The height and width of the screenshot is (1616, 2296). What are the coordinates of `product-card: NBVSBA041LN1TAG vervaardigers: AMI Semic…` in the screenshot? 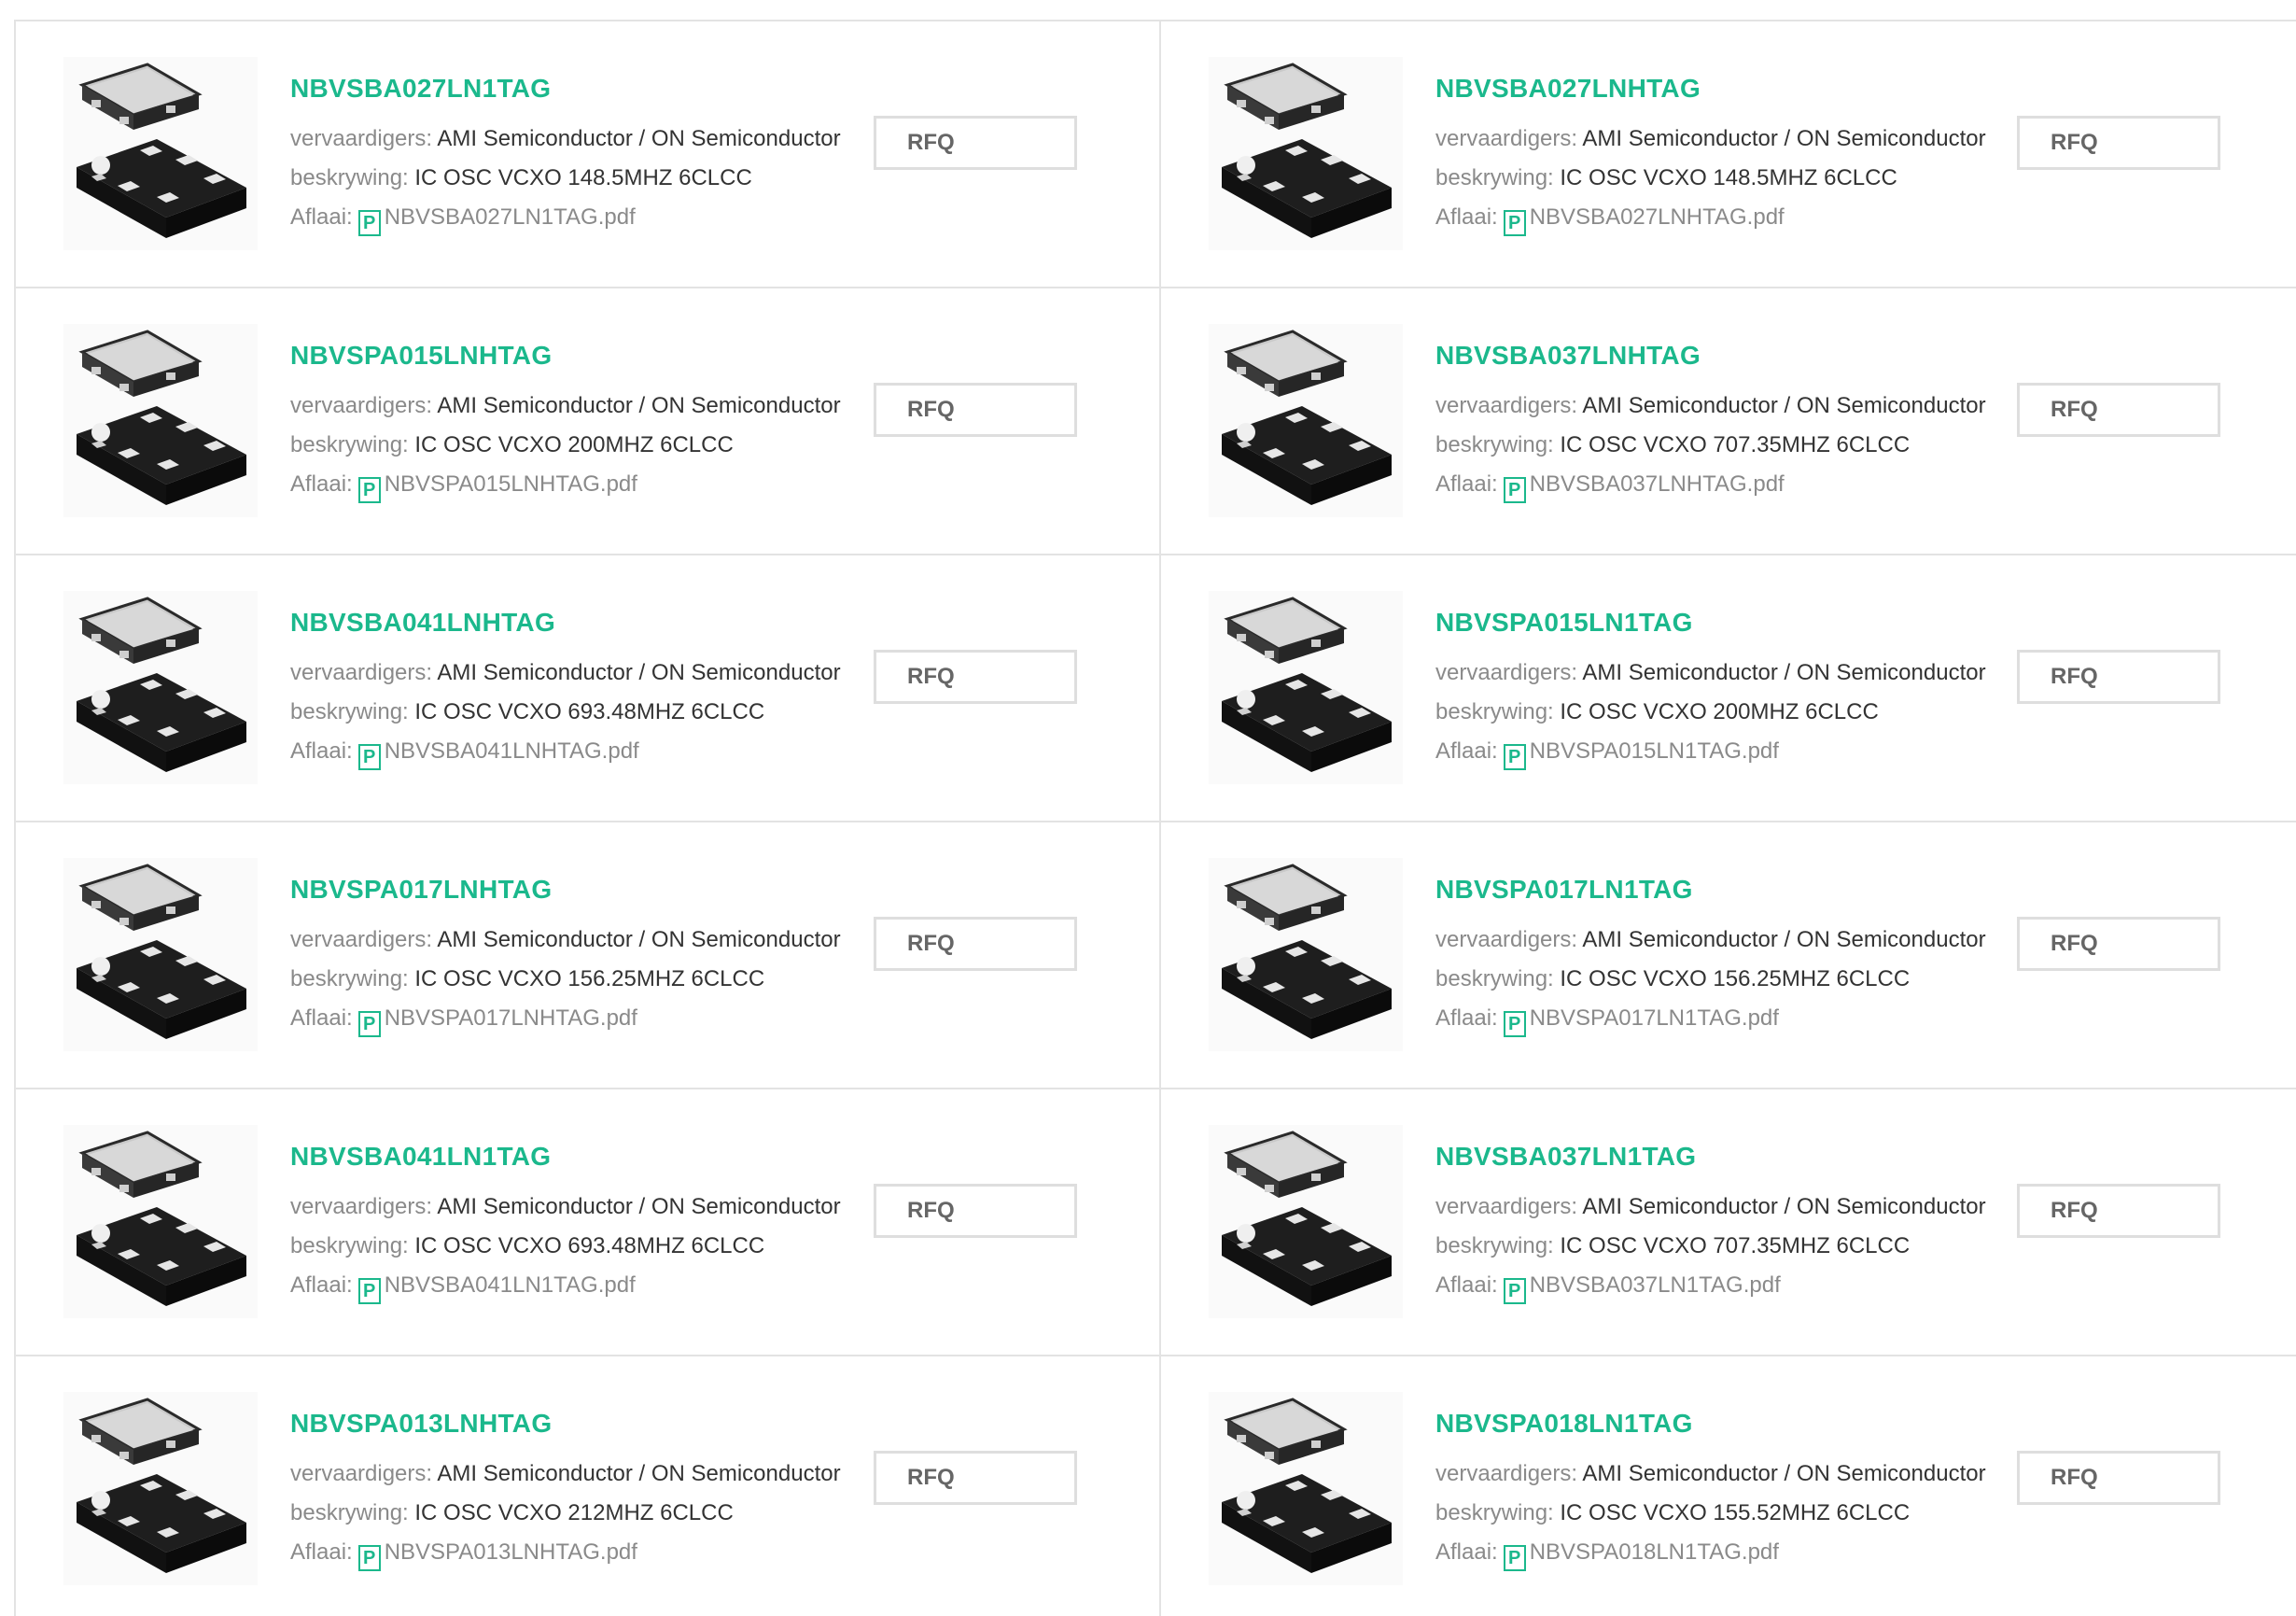 It's located at (586, 1222).